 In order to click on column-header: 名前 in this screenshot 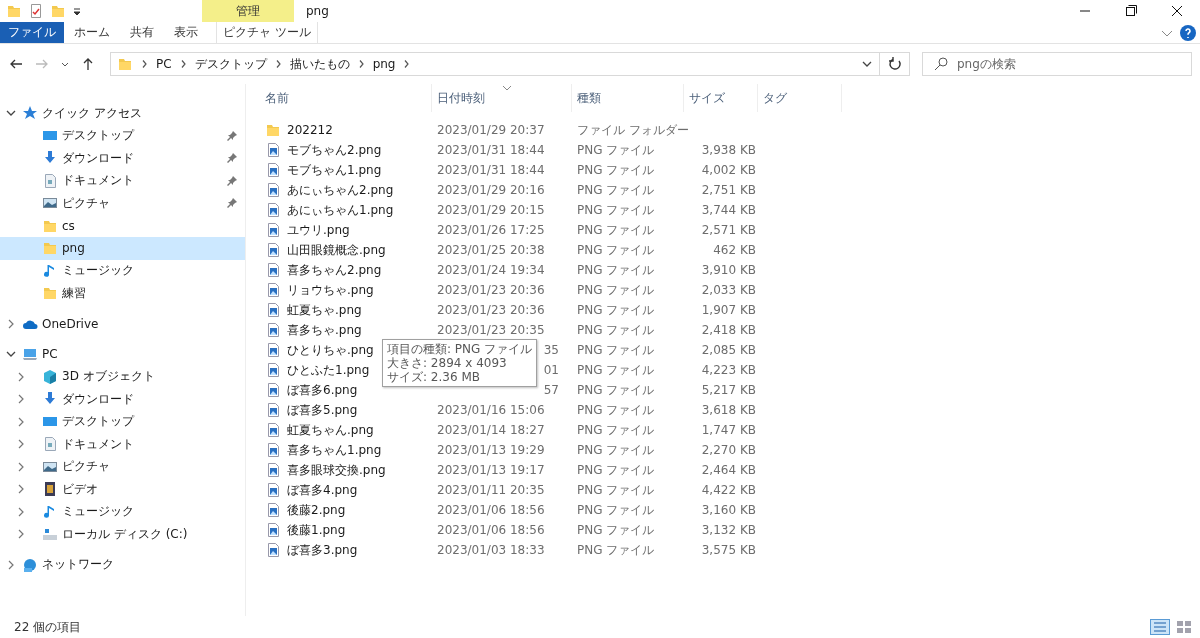, I will do `click(346, 98)`.